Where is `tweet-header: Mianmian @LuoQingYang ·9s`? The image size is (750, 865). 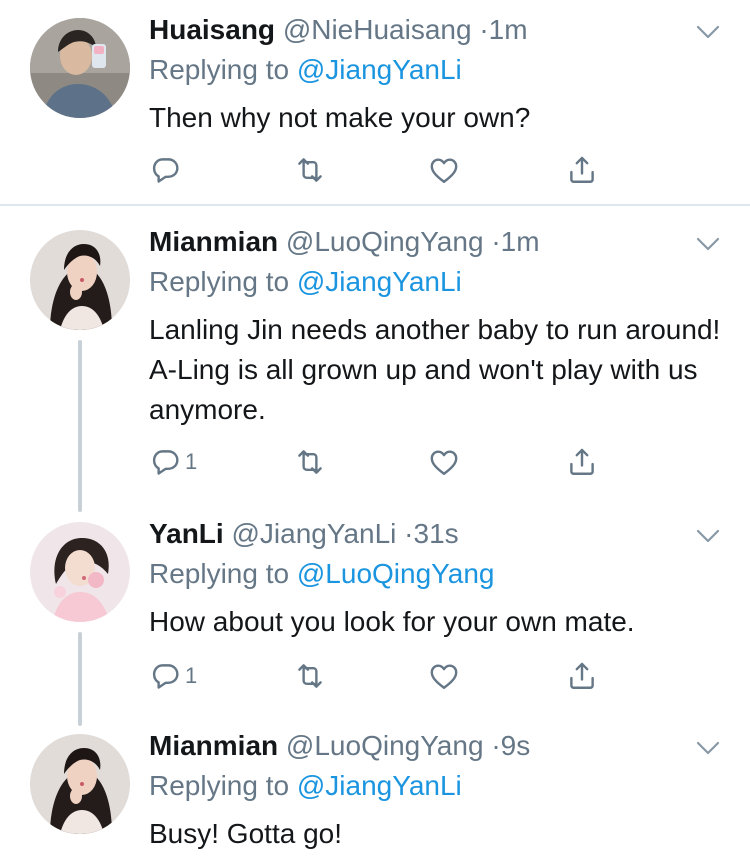 tweet-header: Mianmian @LuoQingYang ·9s is located at coordinates (339, 746).